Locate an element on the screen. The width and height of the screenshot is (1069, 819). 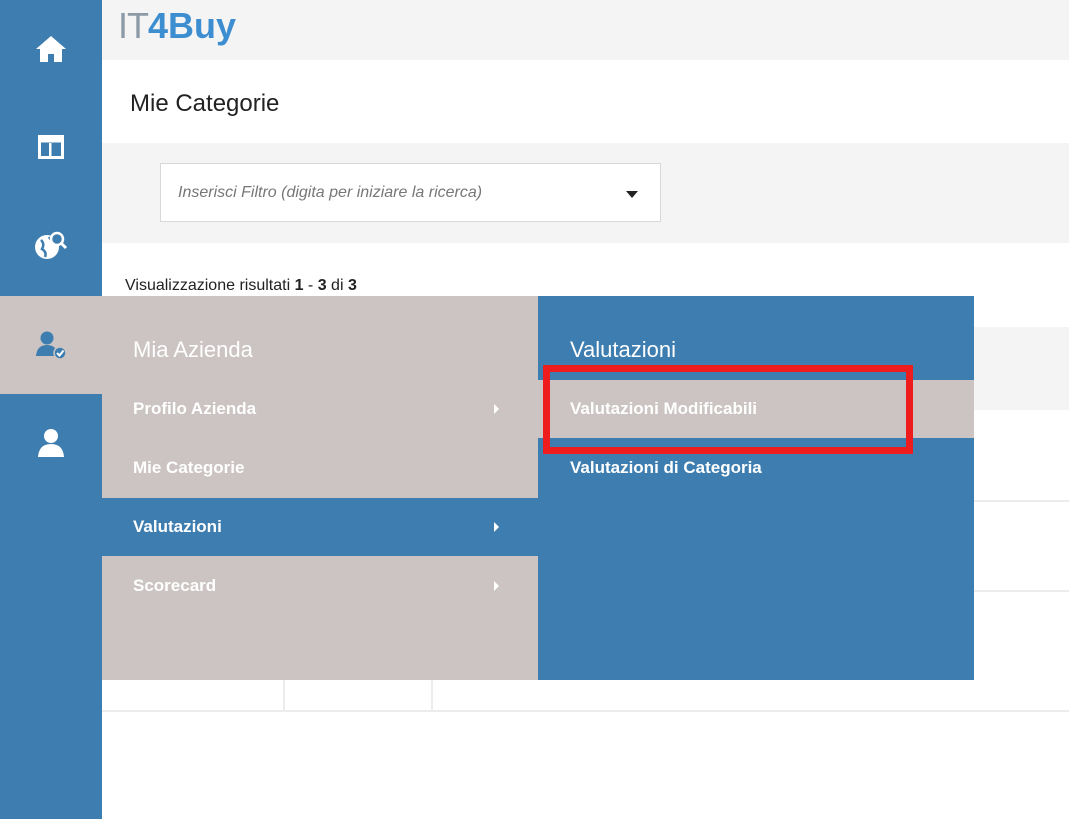
globe-search-icon is located at coordinates (51, 245).